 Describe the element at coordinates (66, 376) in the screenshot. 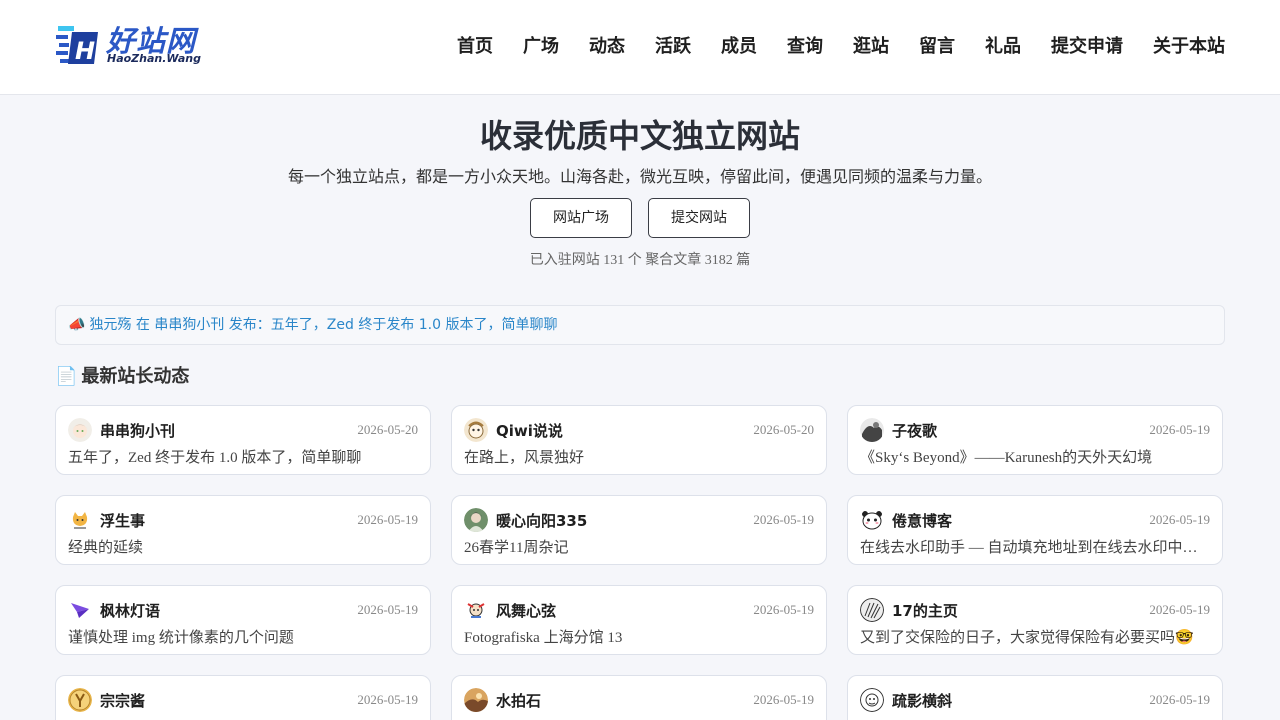

I see `document-icon: 📄` at that location.